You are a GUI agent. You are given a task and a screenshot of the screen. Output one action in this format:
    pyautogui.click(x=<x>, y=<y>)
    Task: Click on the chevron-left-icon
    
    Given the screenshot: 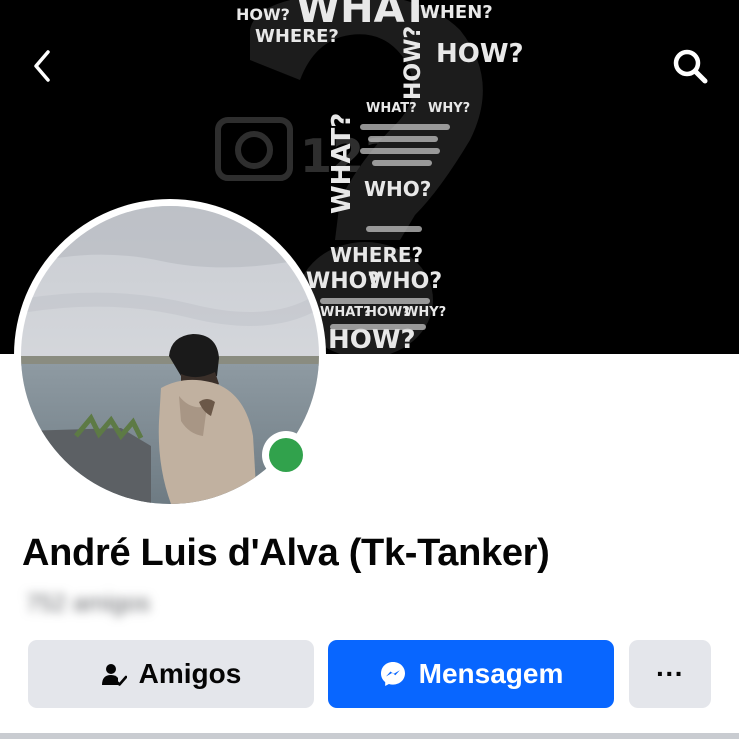 What is the action you would take?
    pyautogui.click(x=42, y=66)
    